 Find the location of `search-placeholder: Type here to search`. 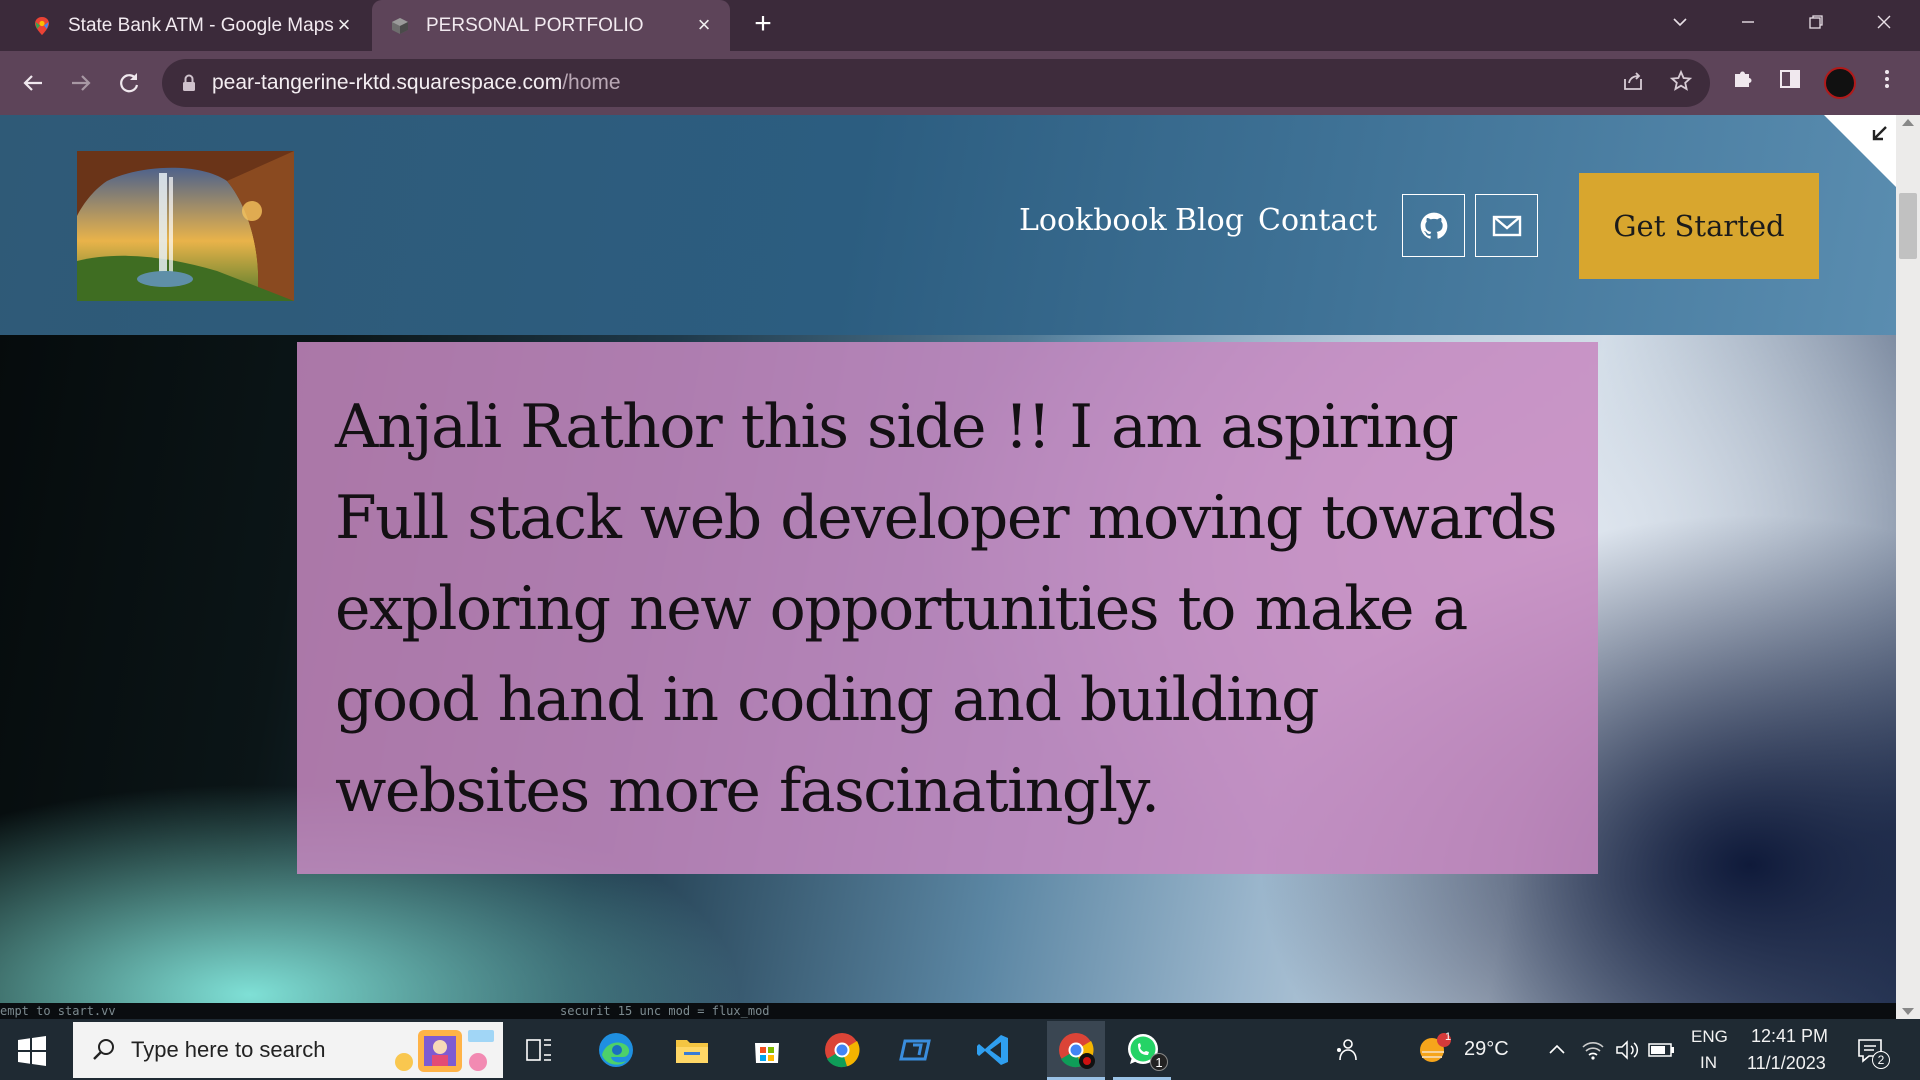

search-placeholder: Type here to search is located at coordinates (228, 1049).